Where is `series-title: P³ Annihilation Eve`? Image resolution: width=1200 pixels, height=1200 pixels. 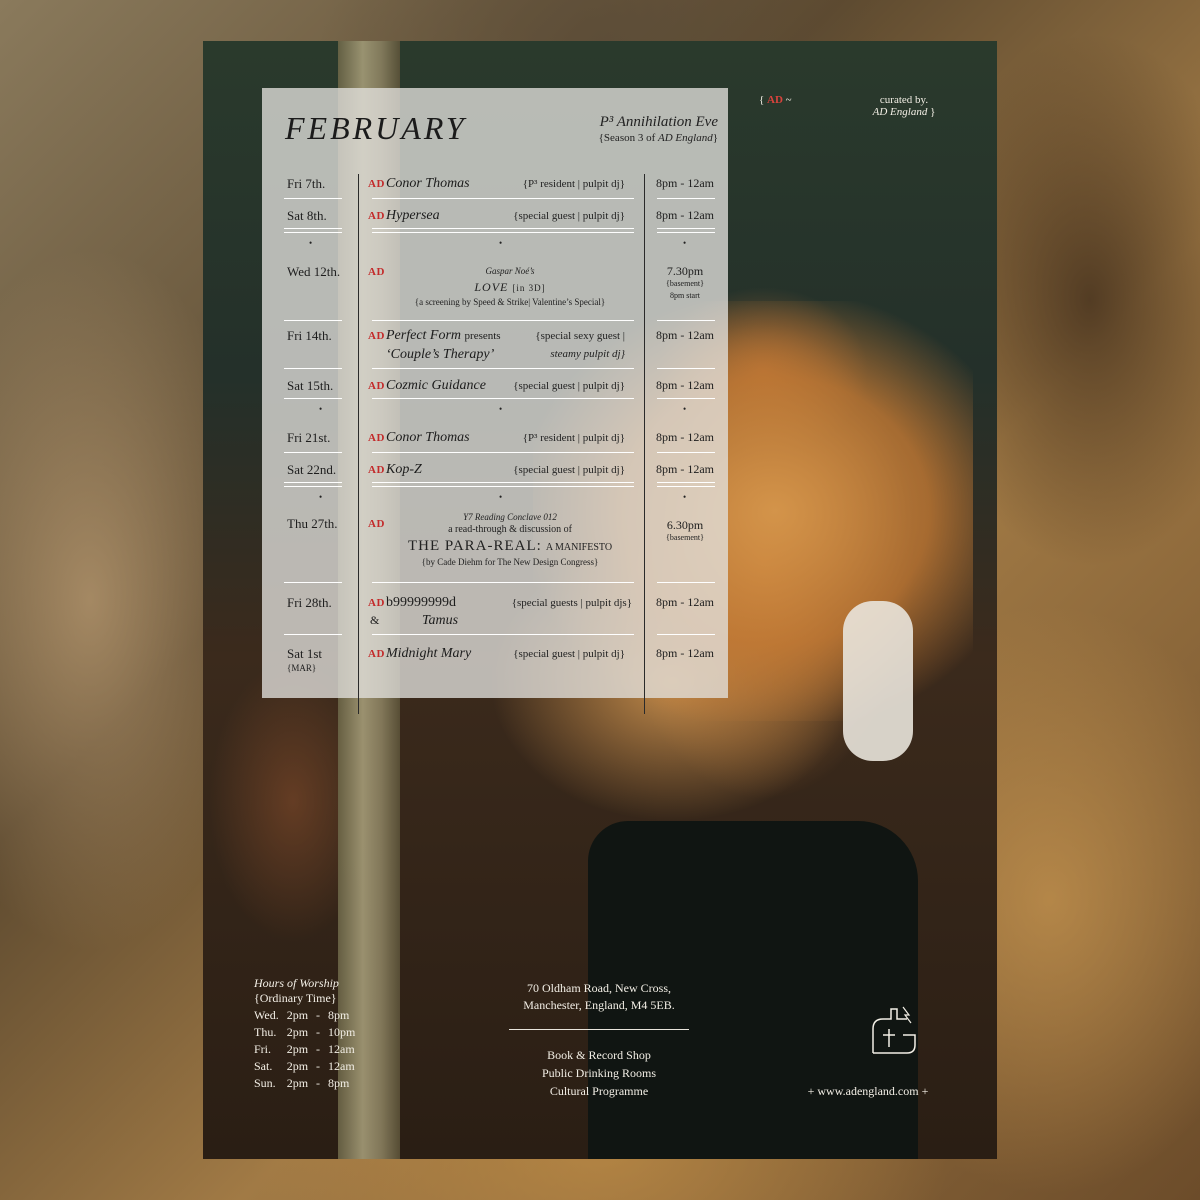
series-title: P³ Annihilation Eve is located at coordinates (658, 122).